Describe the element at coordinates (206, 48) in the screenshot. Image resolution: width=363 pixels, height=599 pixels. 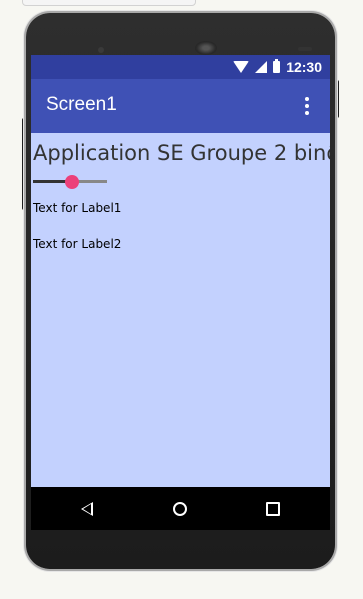
I see `earpiece-speaker` at that location.